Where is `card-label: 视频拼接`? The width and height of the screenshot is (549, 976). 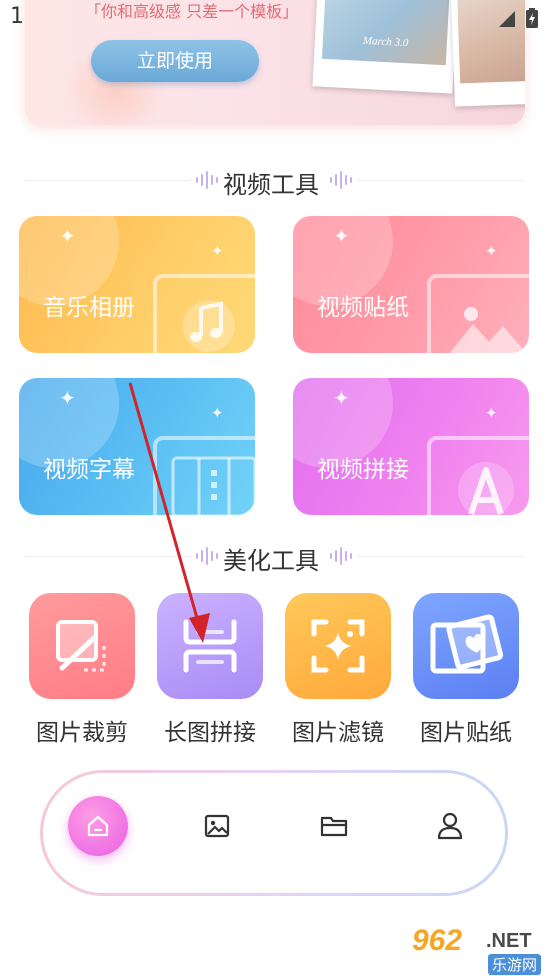
card-label: 视频拼接 is located at coordinates (363, 470).